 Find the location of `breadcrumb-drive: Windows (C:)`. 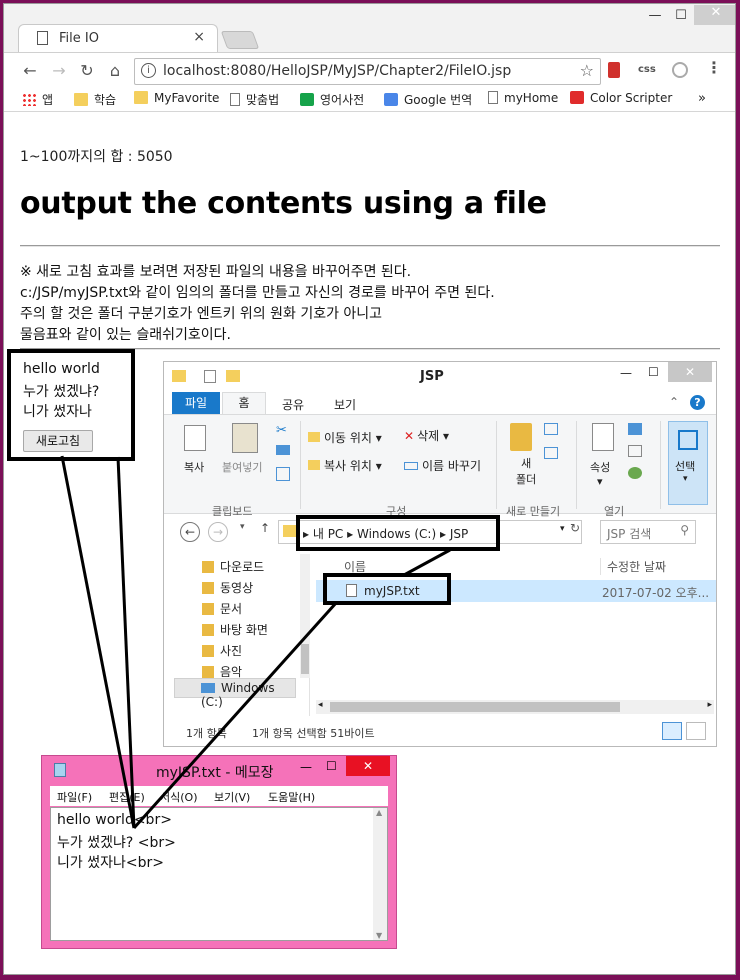

breadcrumb-drive: Windows (C:) is located at coordinates (396, 534).